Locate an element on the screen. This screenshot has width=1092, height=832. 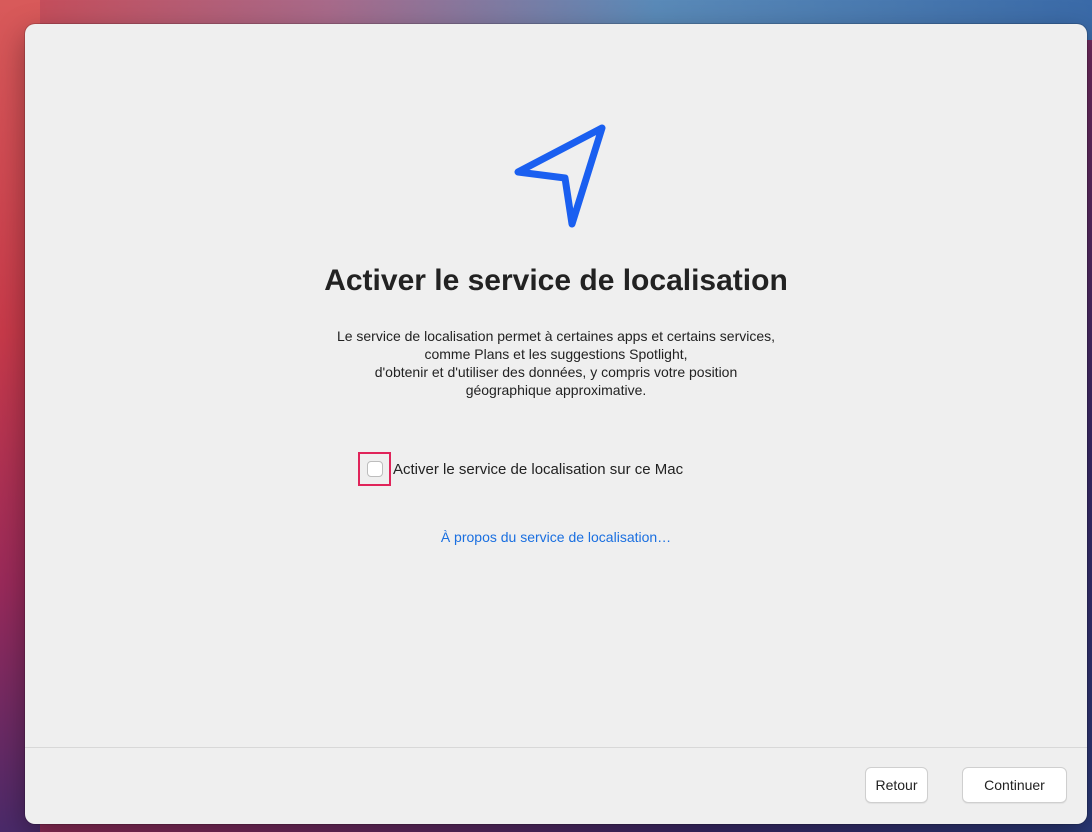
continue-button: Continuer is located at coordinates (1014, 785).